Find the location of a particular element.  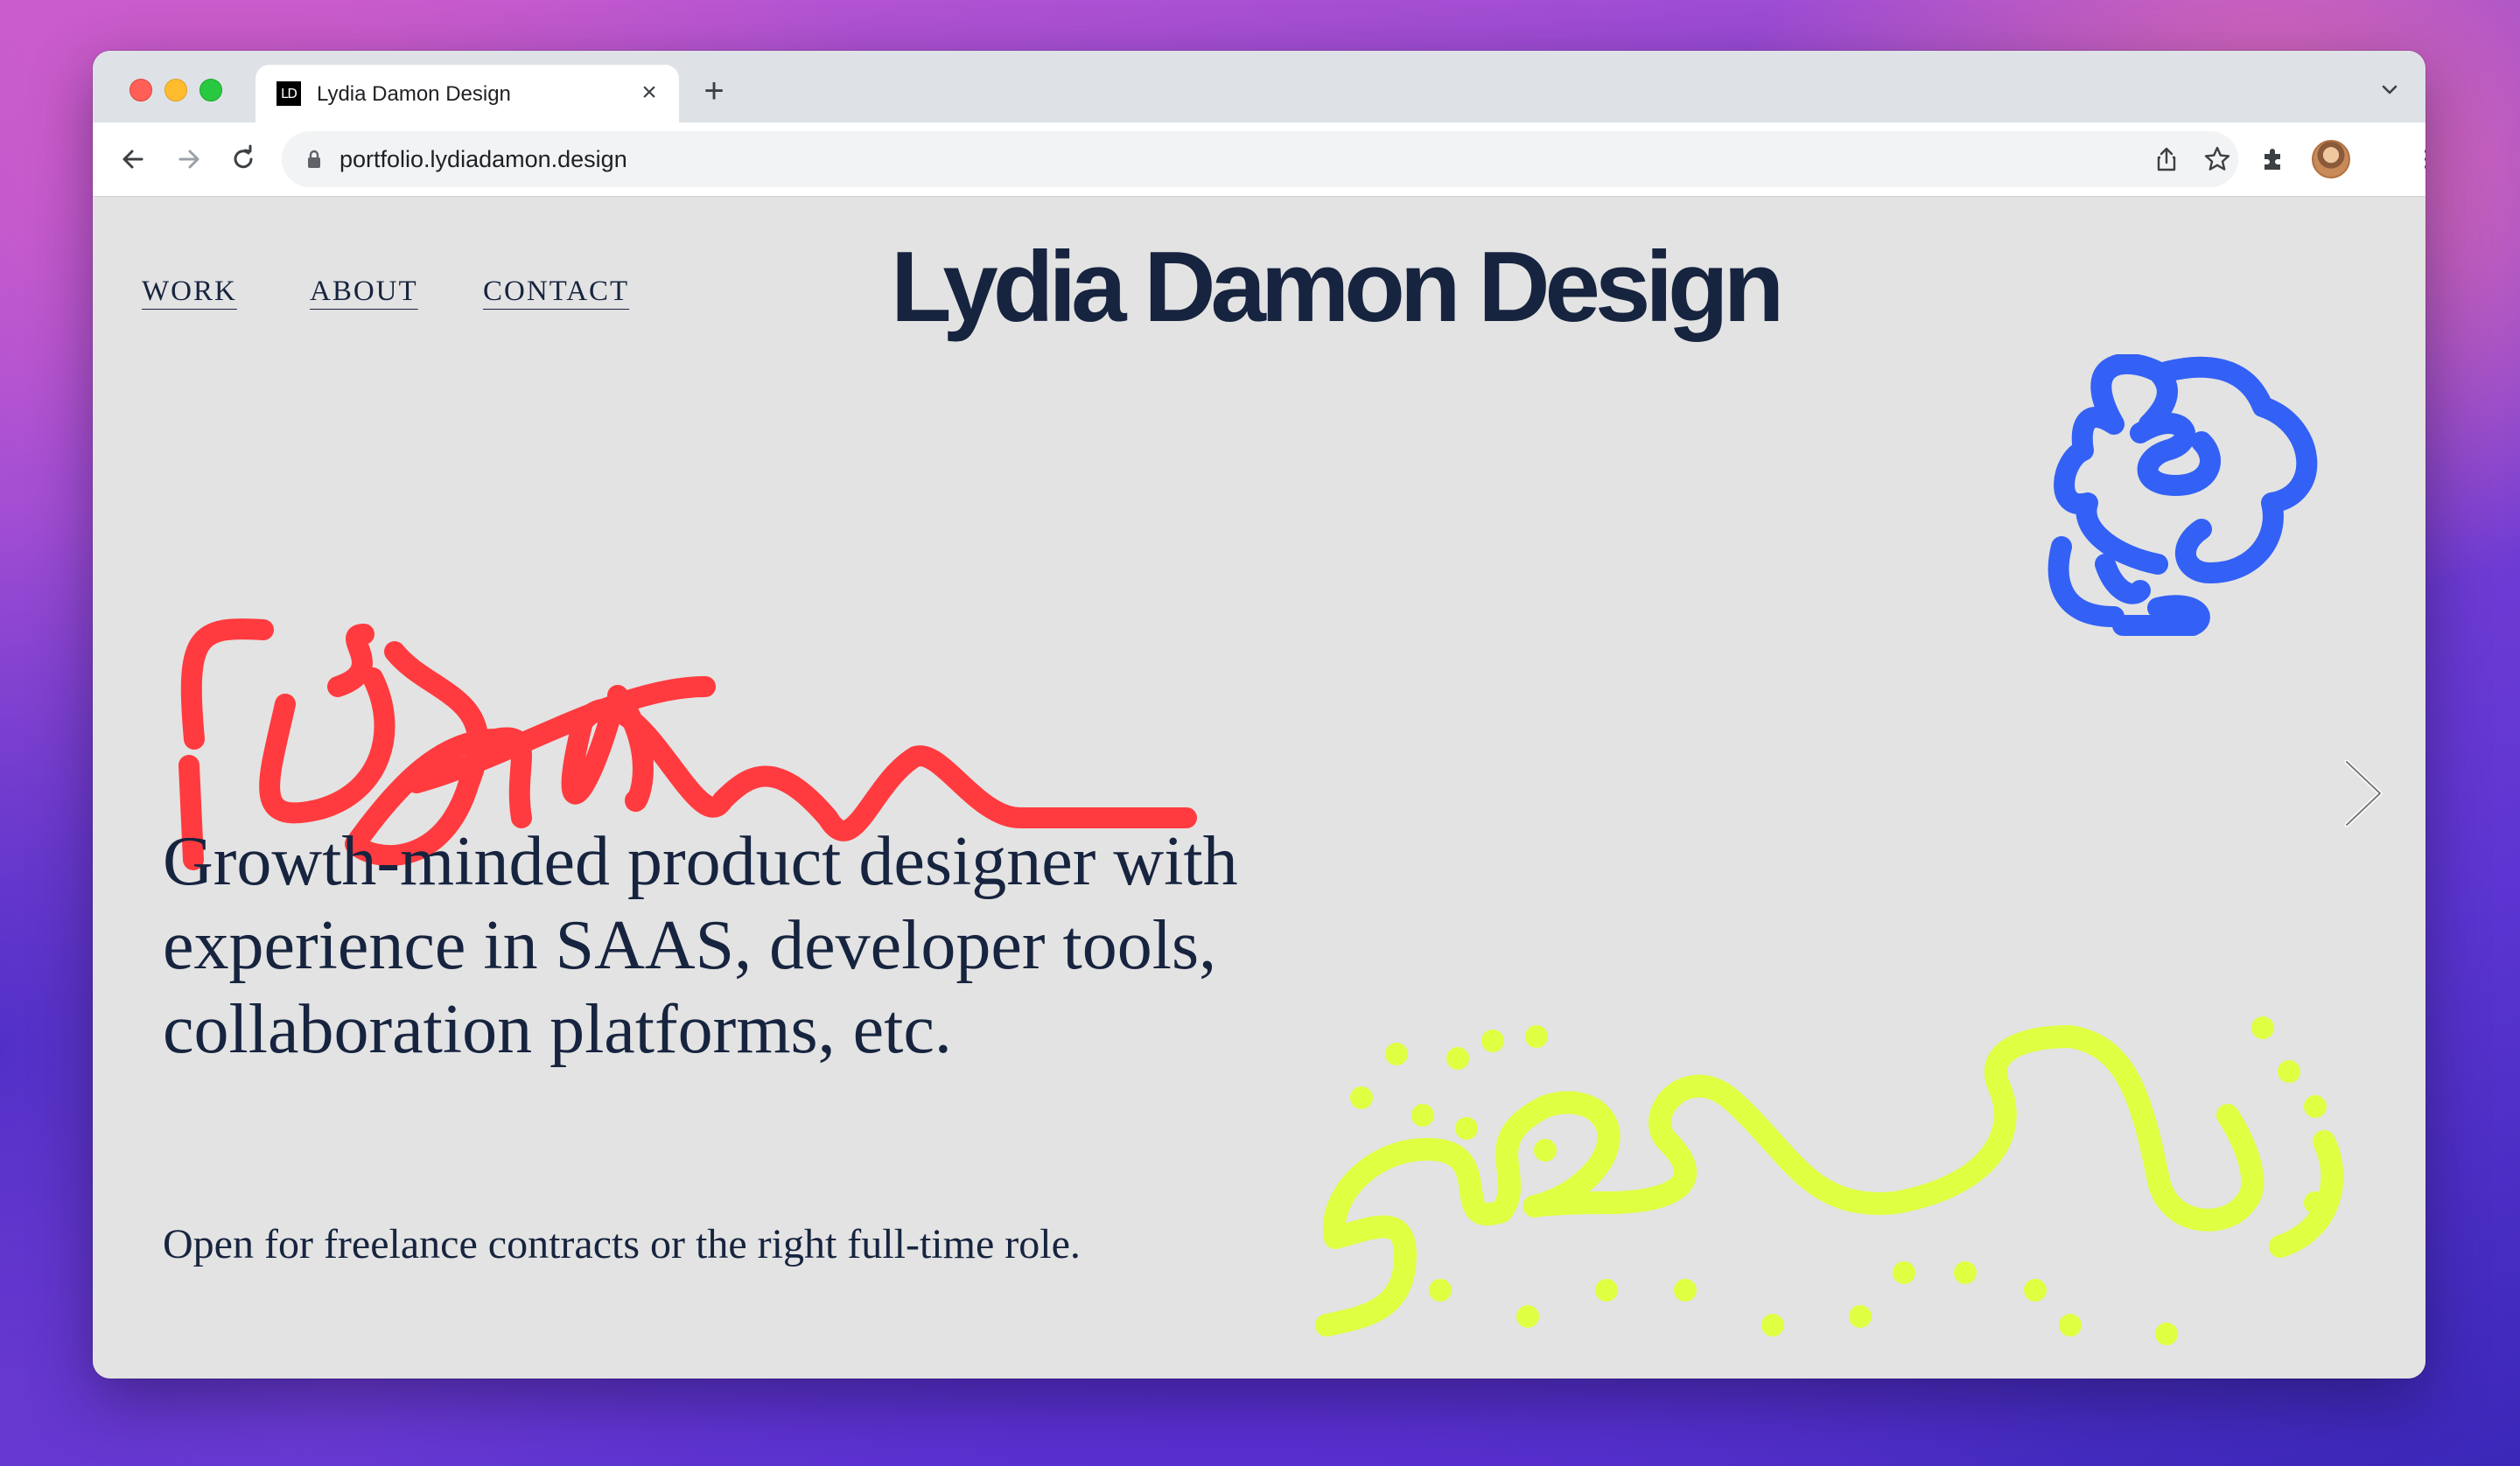

close-window-button is located at coordinates (141, 90).